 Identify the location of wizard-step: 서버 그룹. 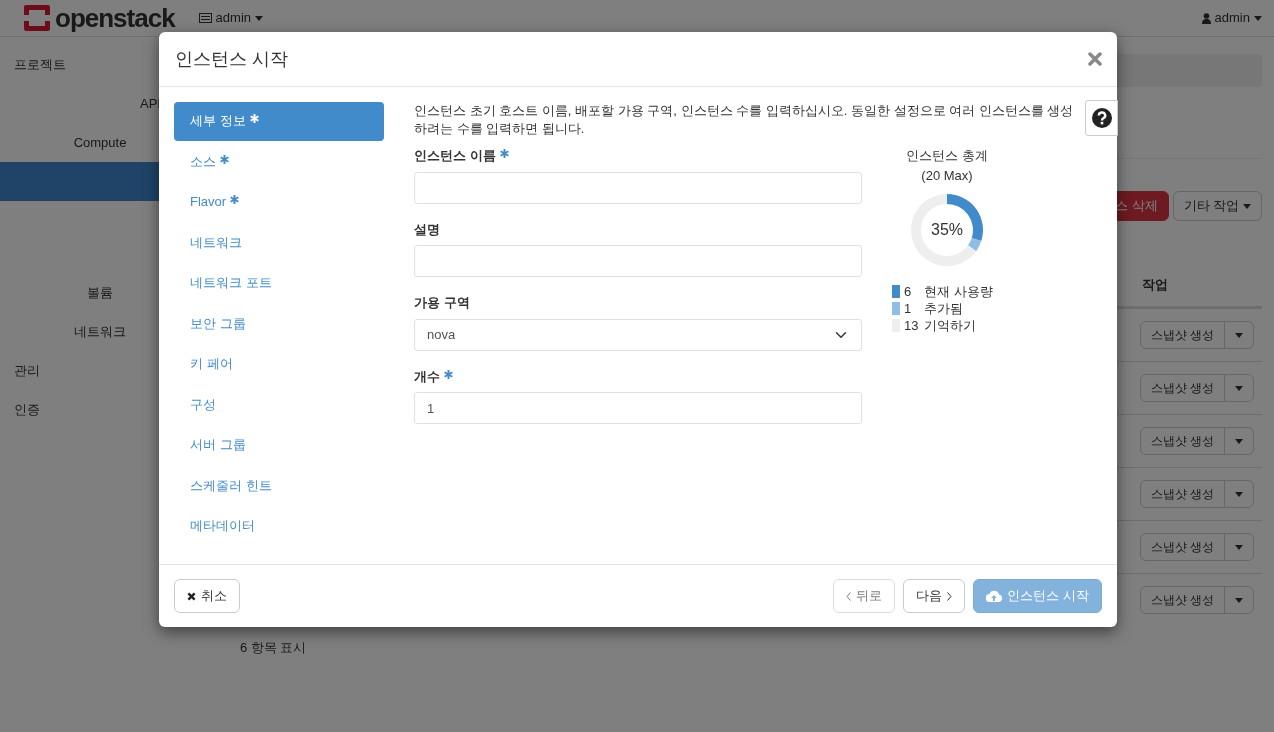
(279, 445).